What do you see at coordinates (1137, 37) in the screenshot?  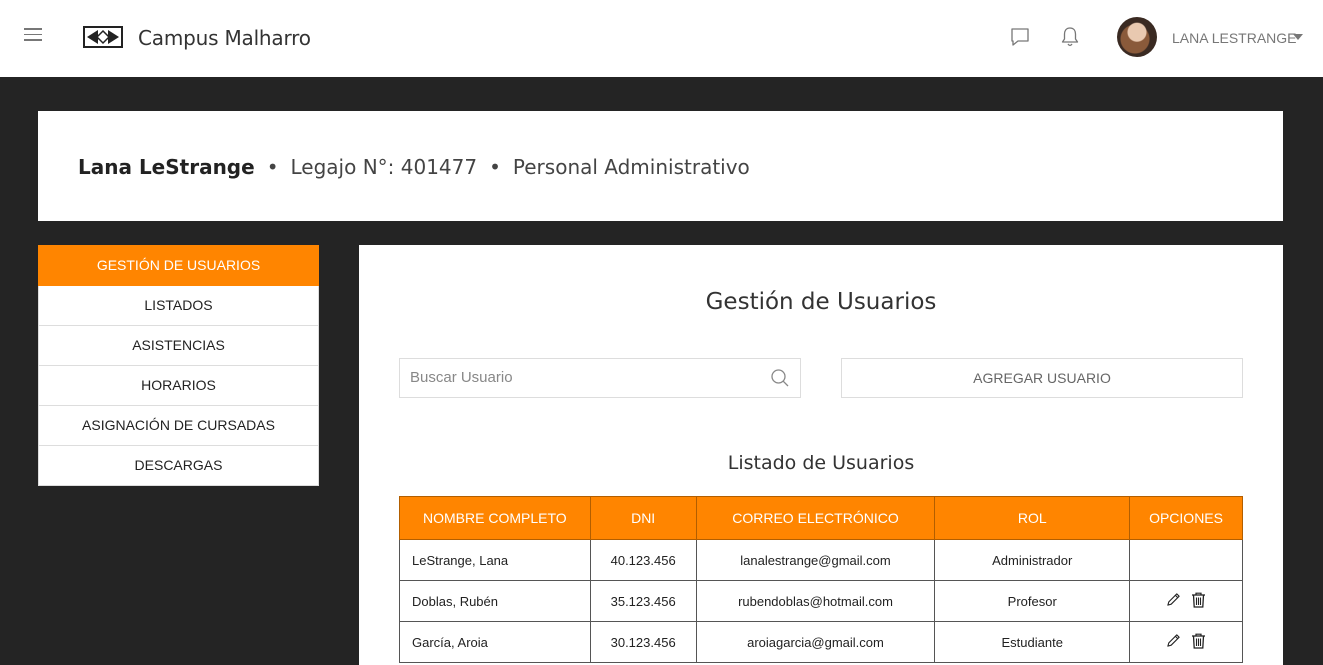 I see `avatar` at bounding box center [1137, 37].